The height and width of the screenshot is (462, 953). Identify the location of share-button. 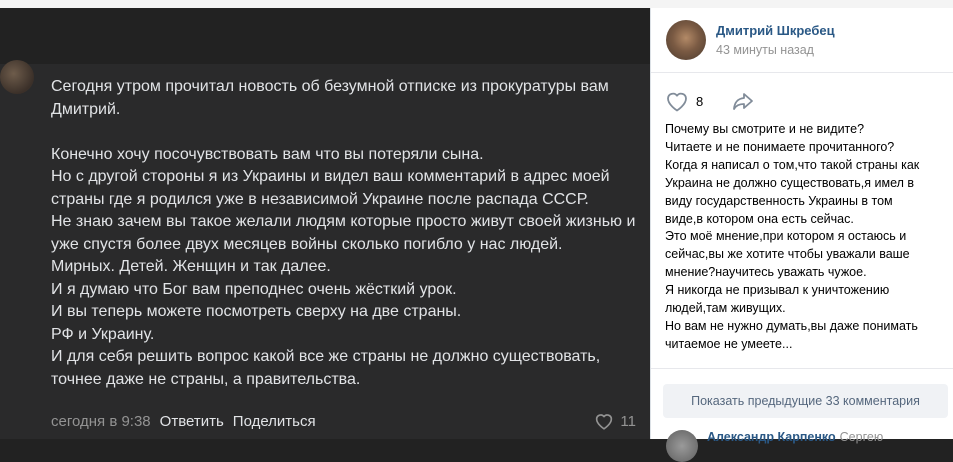
(743, 103).